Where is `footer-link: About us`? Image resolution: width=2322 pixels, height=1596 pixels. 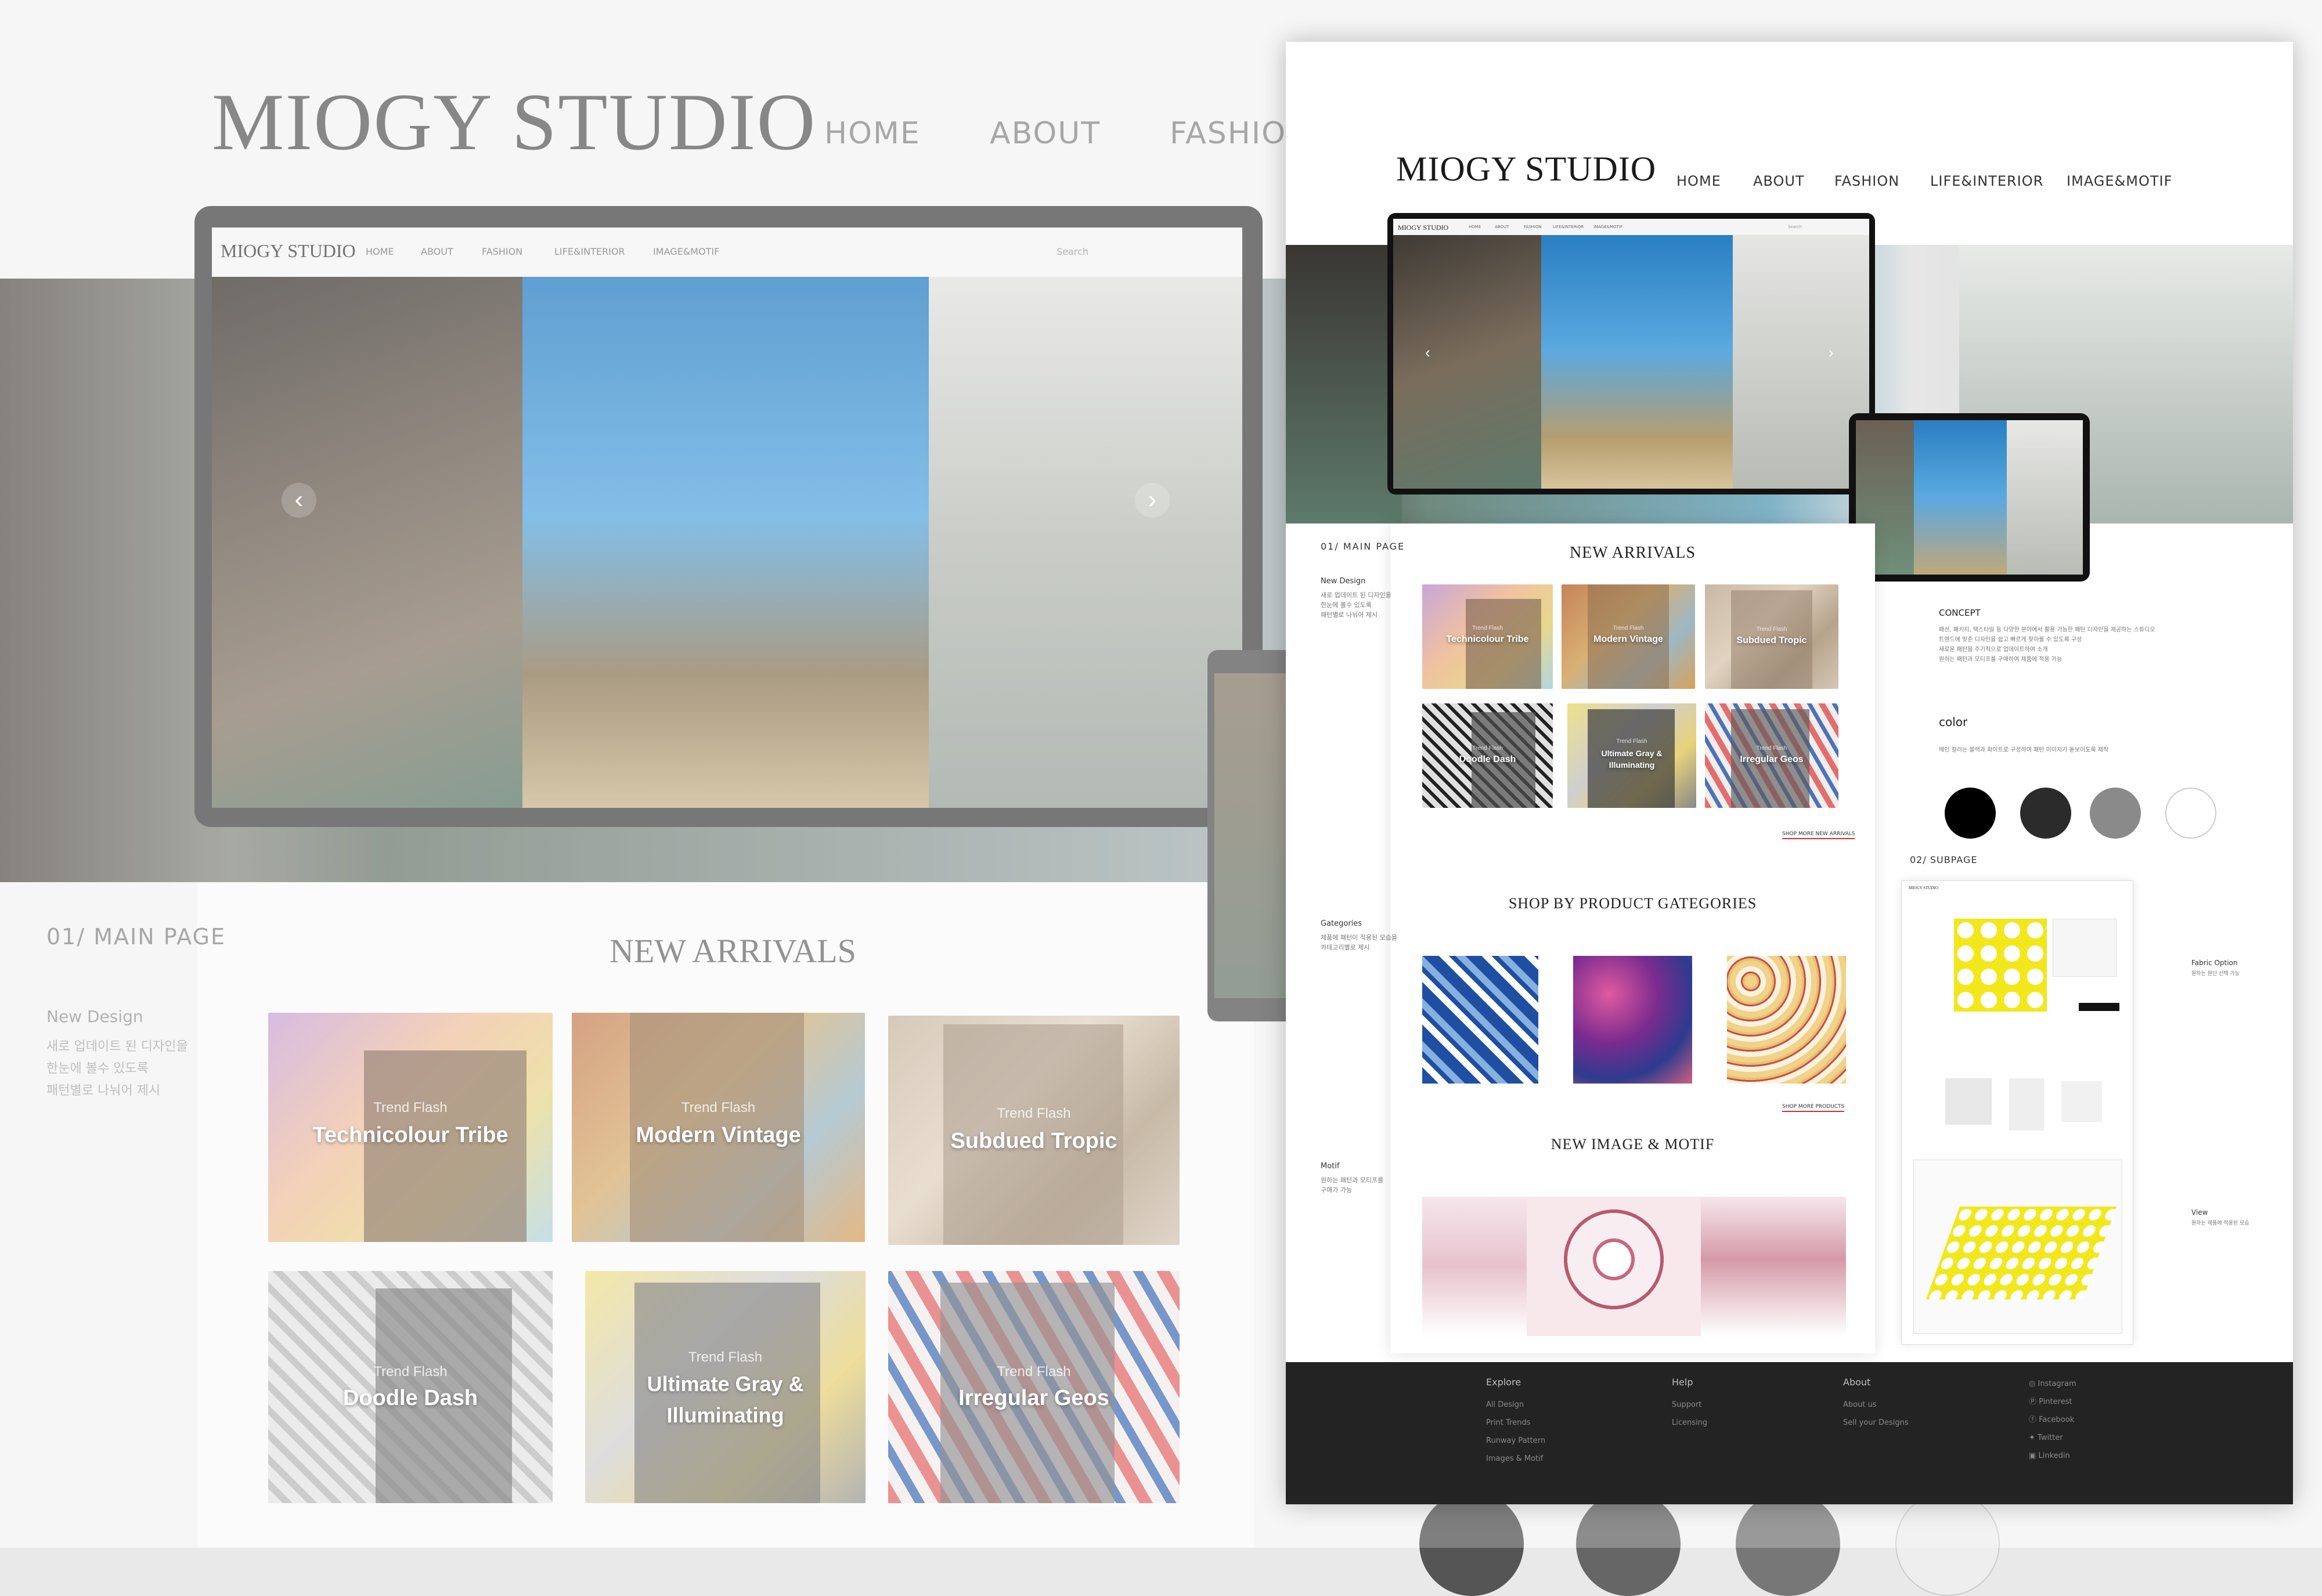
footer-link: About us is located at coordinates (1876, 1405).